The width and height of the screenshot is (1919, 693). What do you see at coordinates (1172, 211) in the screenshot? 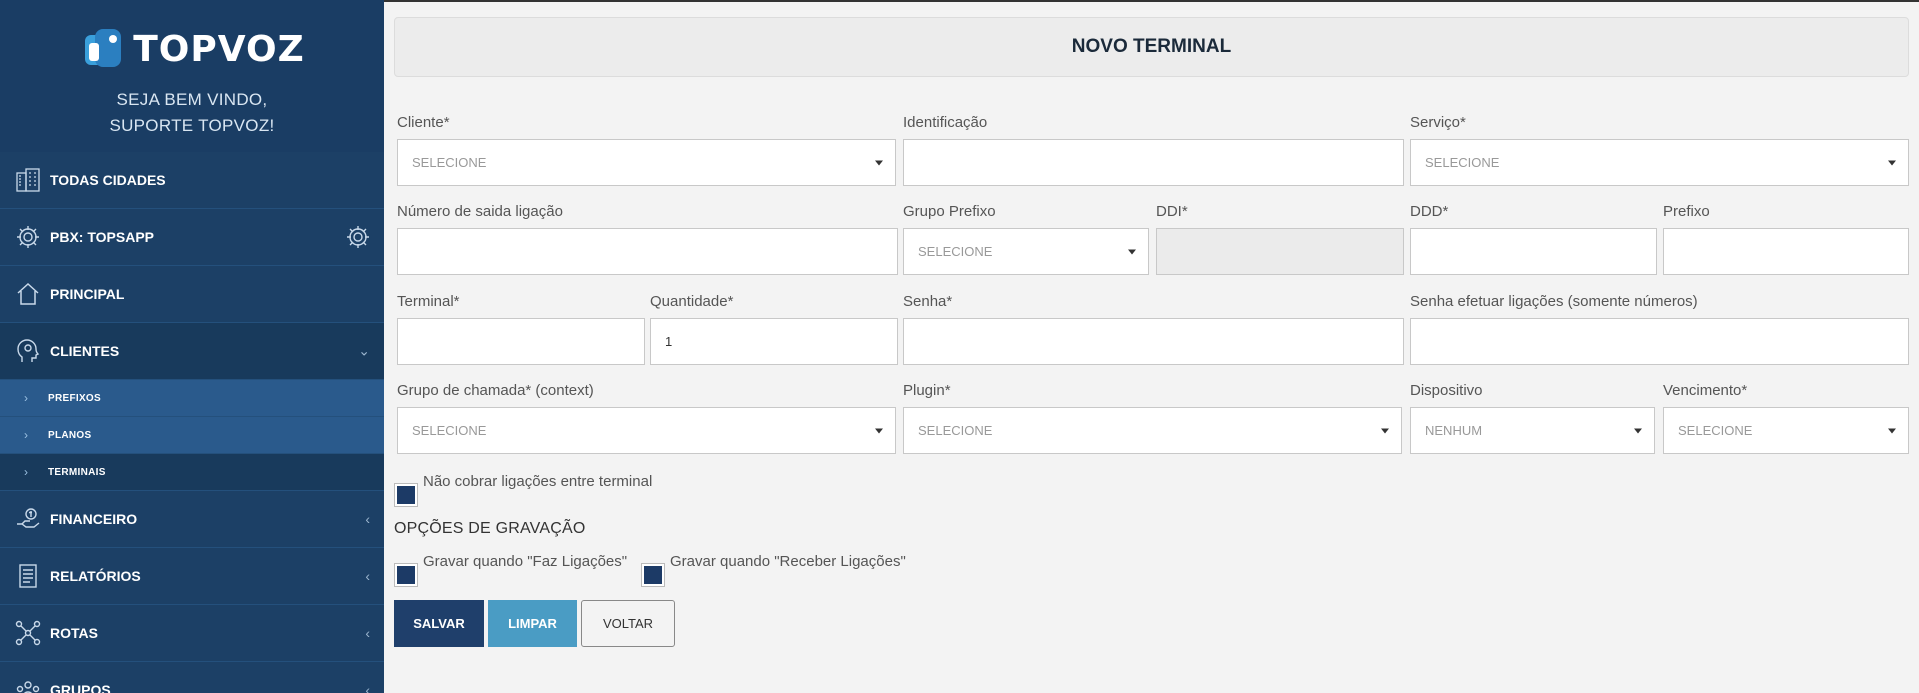
I see `ddi-label: DDI*` at bounding box center [1172, 211].